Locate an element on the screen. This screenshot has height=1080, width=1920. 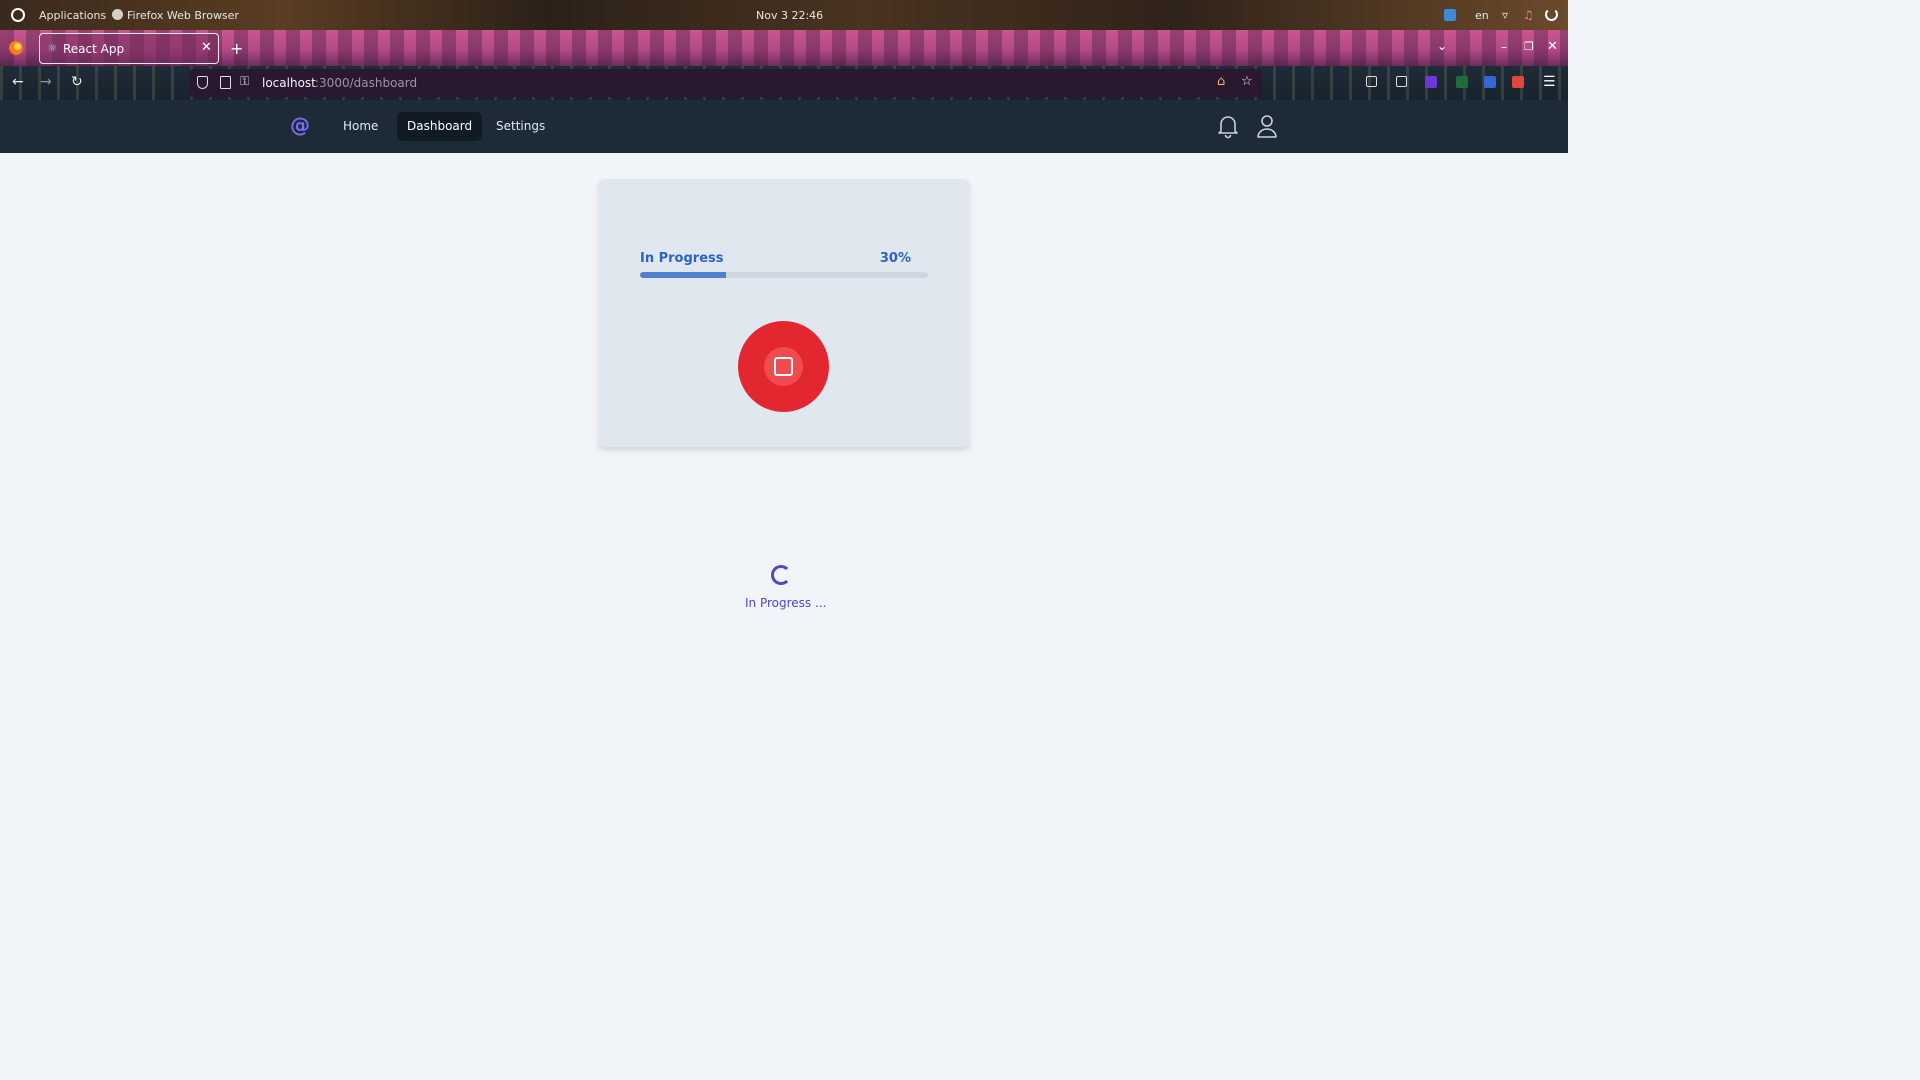
progress-card: In Progress 30% is located at coordinates (784, 313).